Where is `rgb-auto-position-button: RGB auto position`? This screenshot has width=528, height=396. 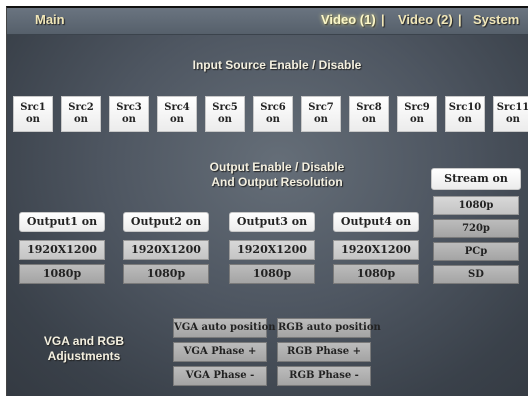
rgb-auto-position-button: RGB auto position is located at coordinates (329, 328).